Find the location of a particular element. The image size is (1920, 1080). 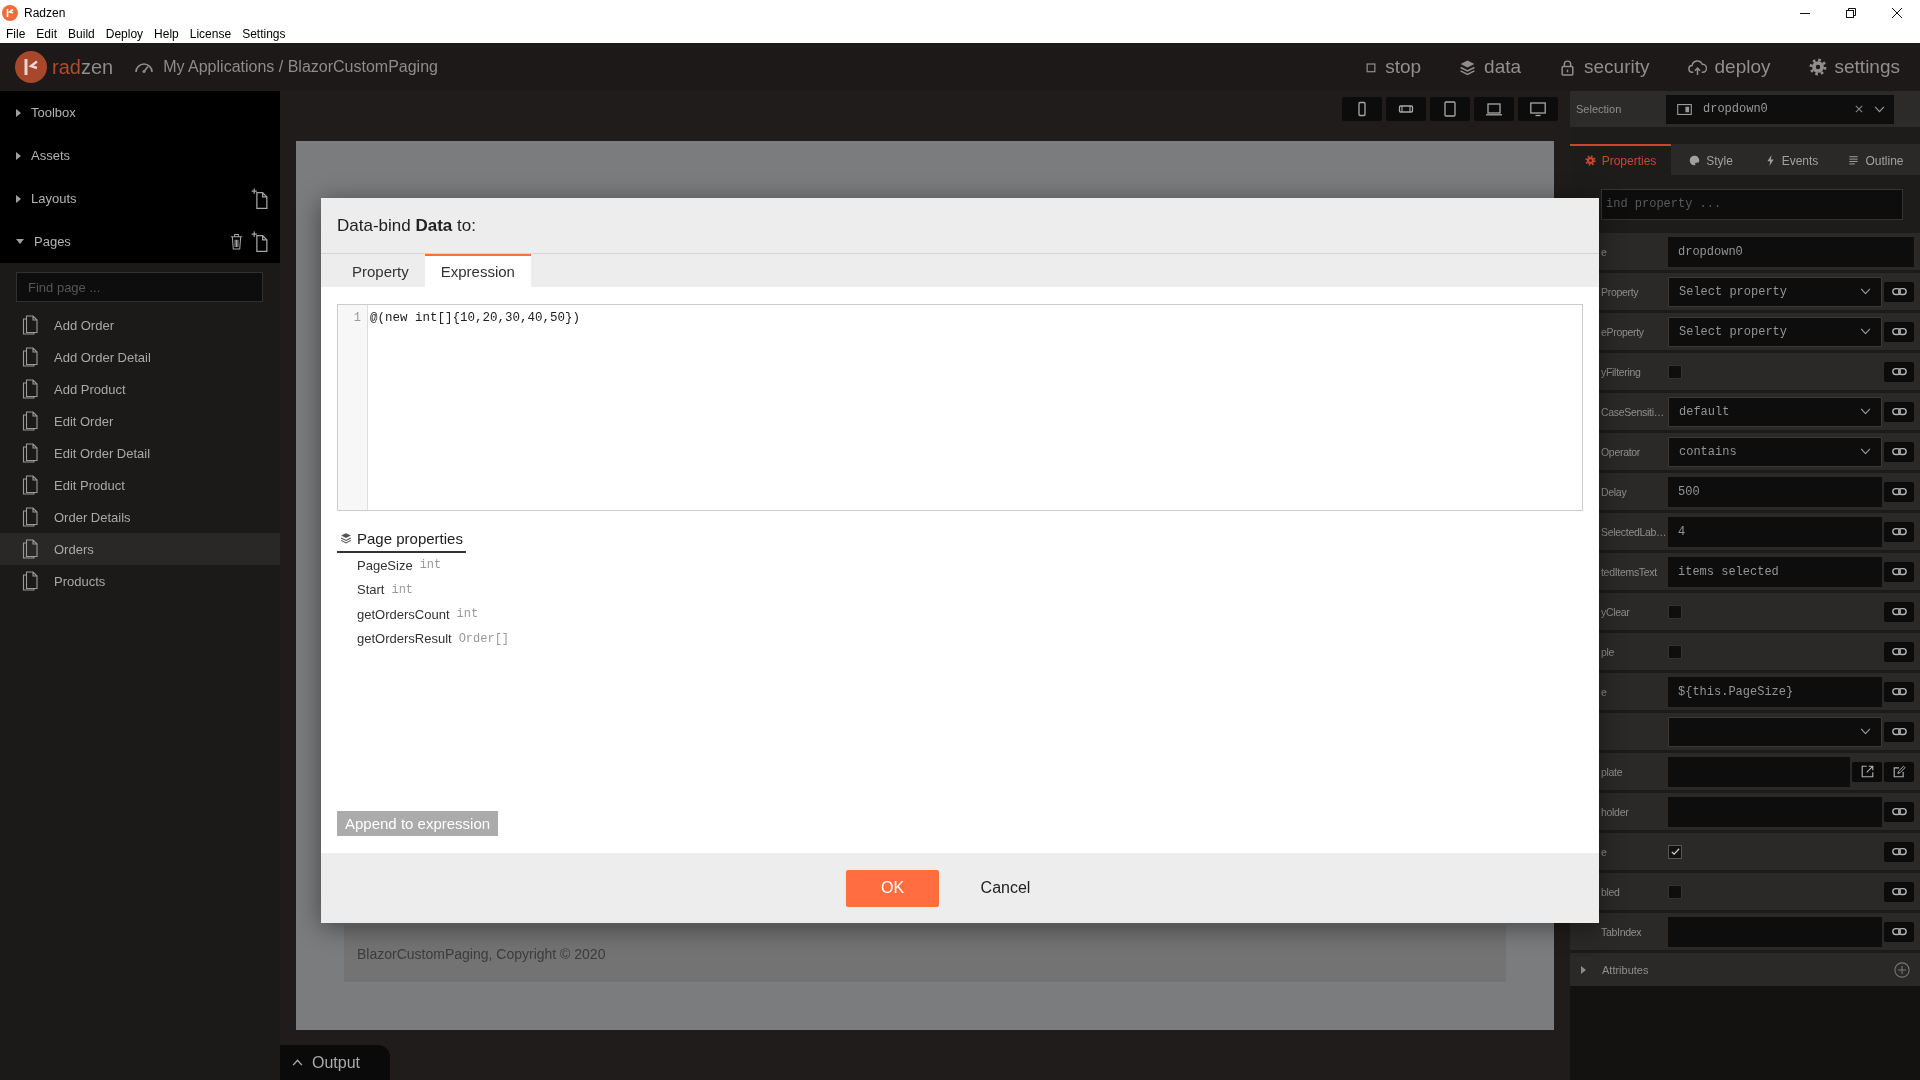

property-name: getOrdersResult is located at coordinates (404, 639).